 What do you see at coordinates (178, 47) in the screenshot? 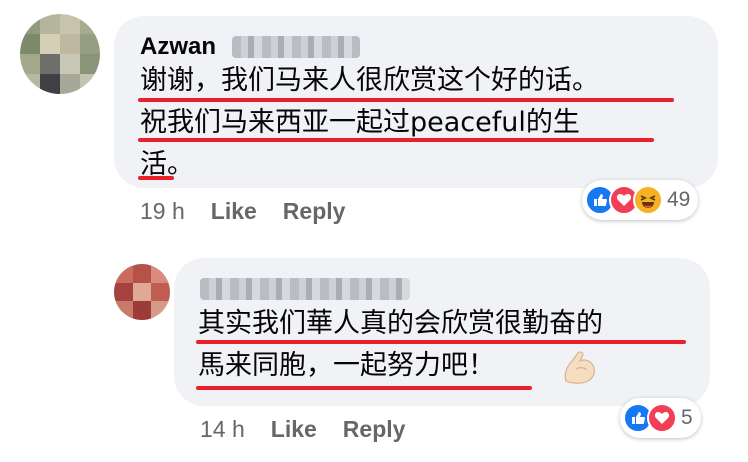
I see `comment-author: Azwan` at bounding box center [178, 47].